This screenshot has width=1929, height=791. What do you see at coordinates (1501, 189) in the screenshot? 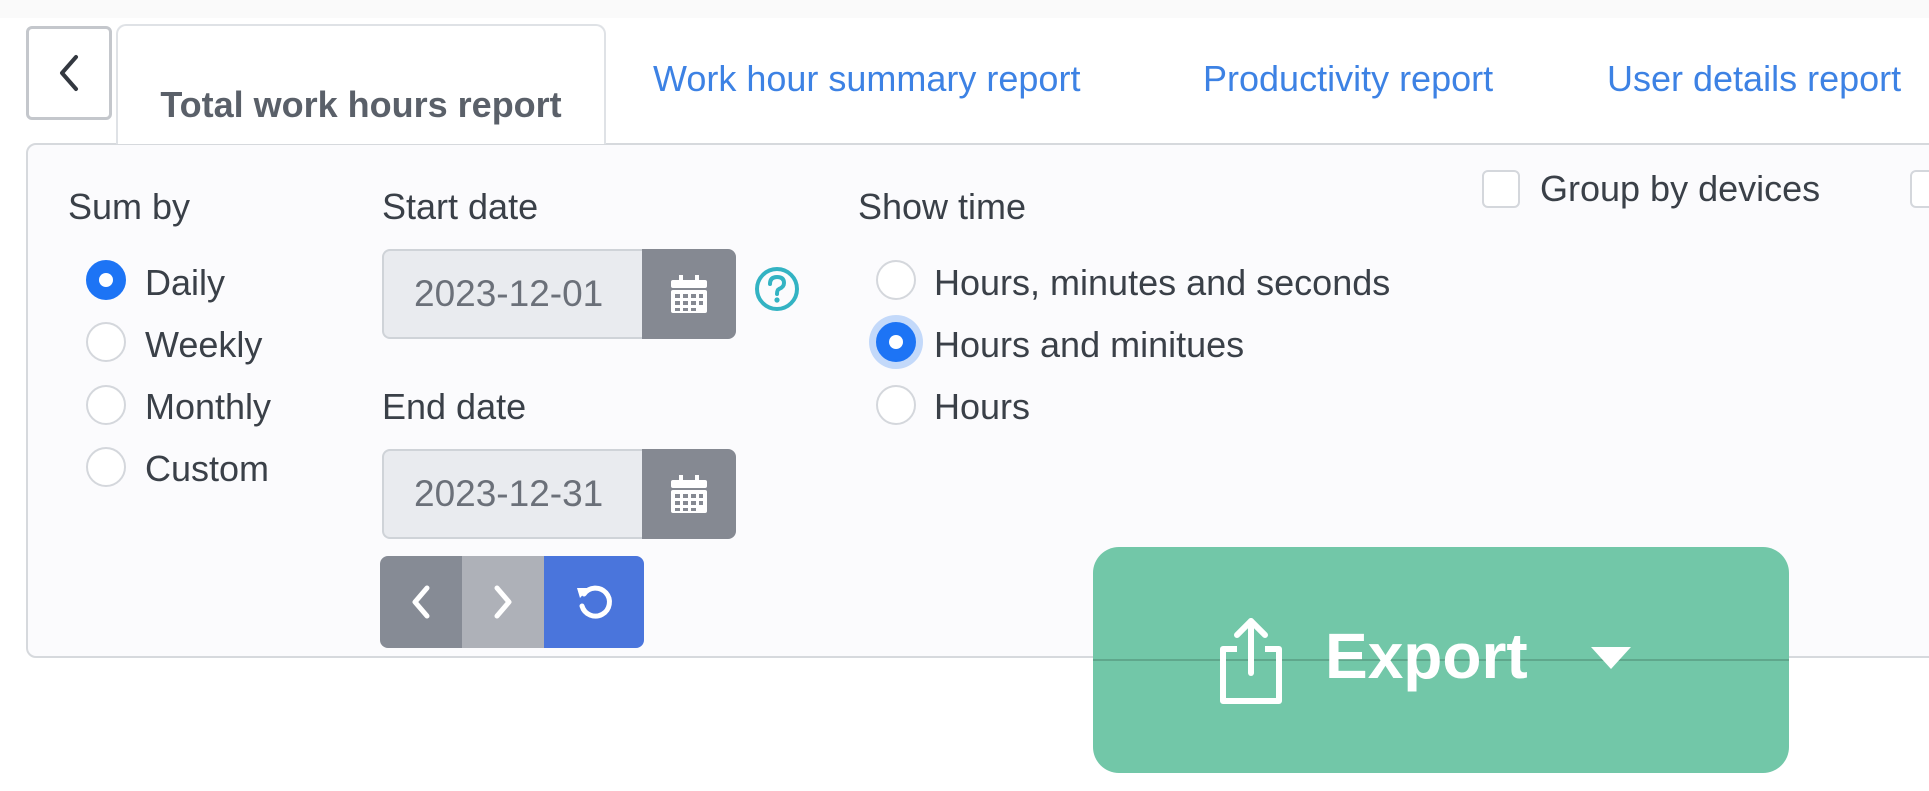
I see `group-by-devices-checkbox` at bounding box center [1501, 189].